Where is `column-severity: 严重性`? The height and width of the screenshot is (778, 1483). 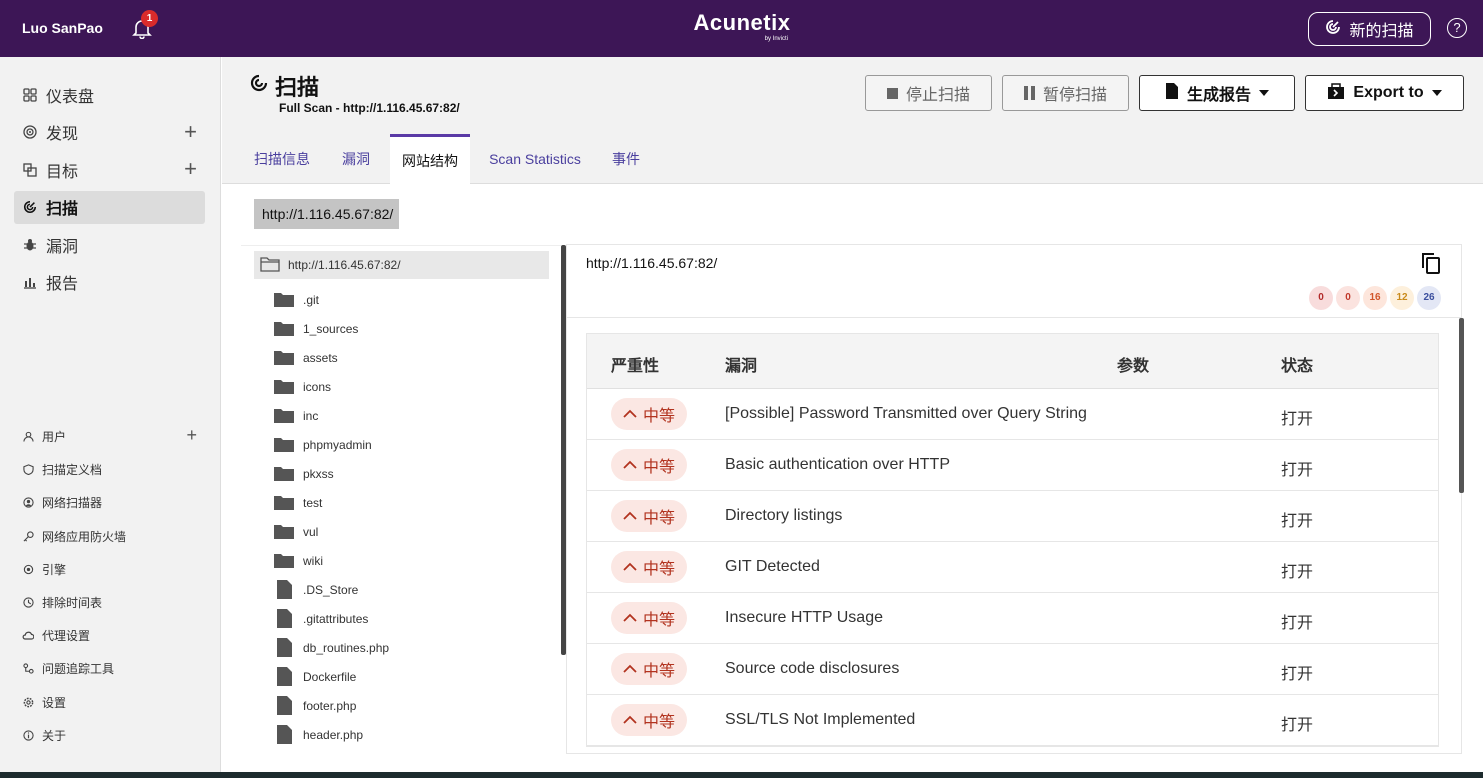 column-severity: 严重性 is located at coordinates (635, 364).